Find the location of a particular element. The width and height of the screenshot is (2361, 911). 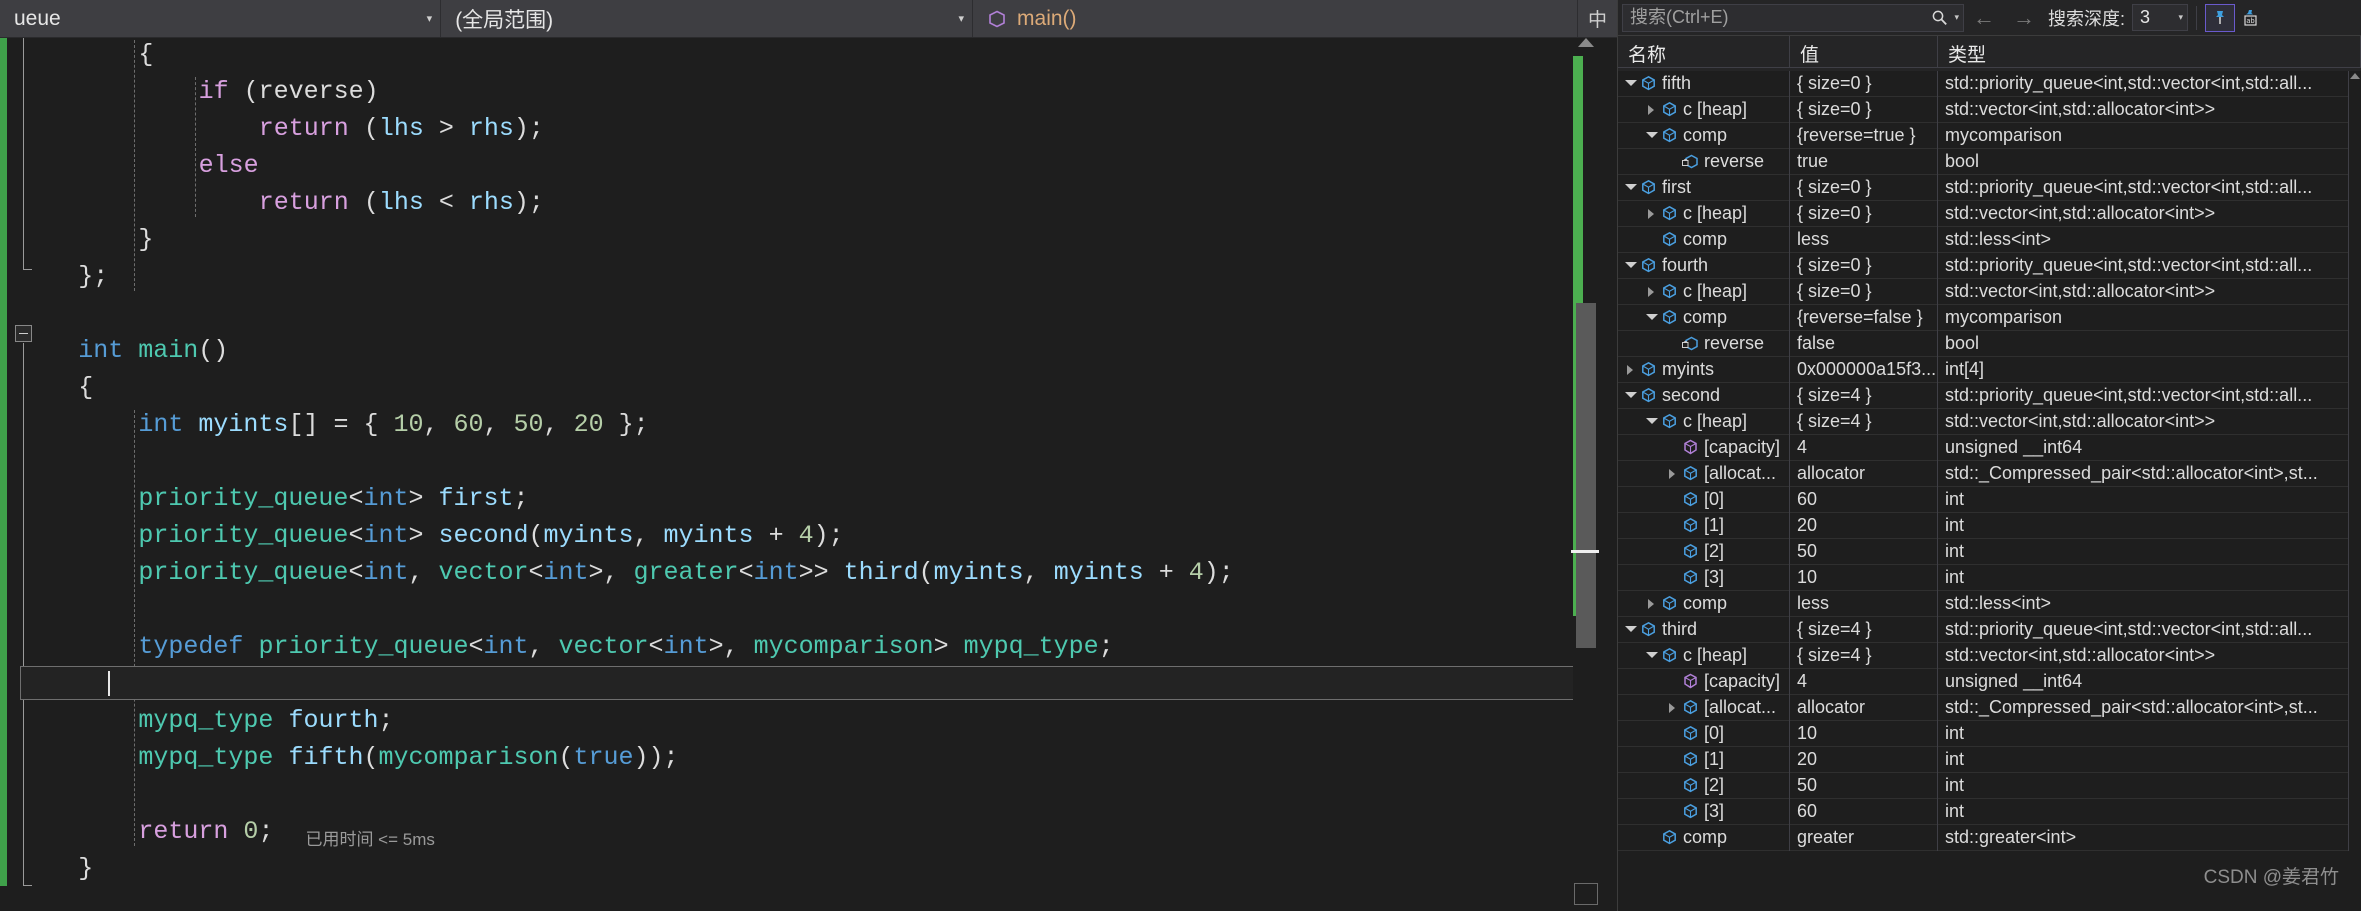

search-input is located at coordinates (1781, 17).